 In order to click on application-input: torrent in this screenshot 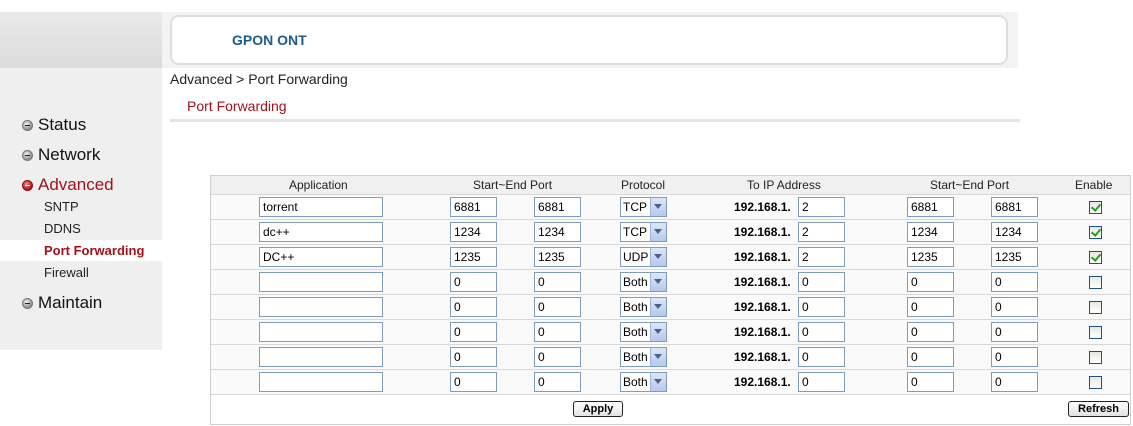, I will do `click(321, 207)`.